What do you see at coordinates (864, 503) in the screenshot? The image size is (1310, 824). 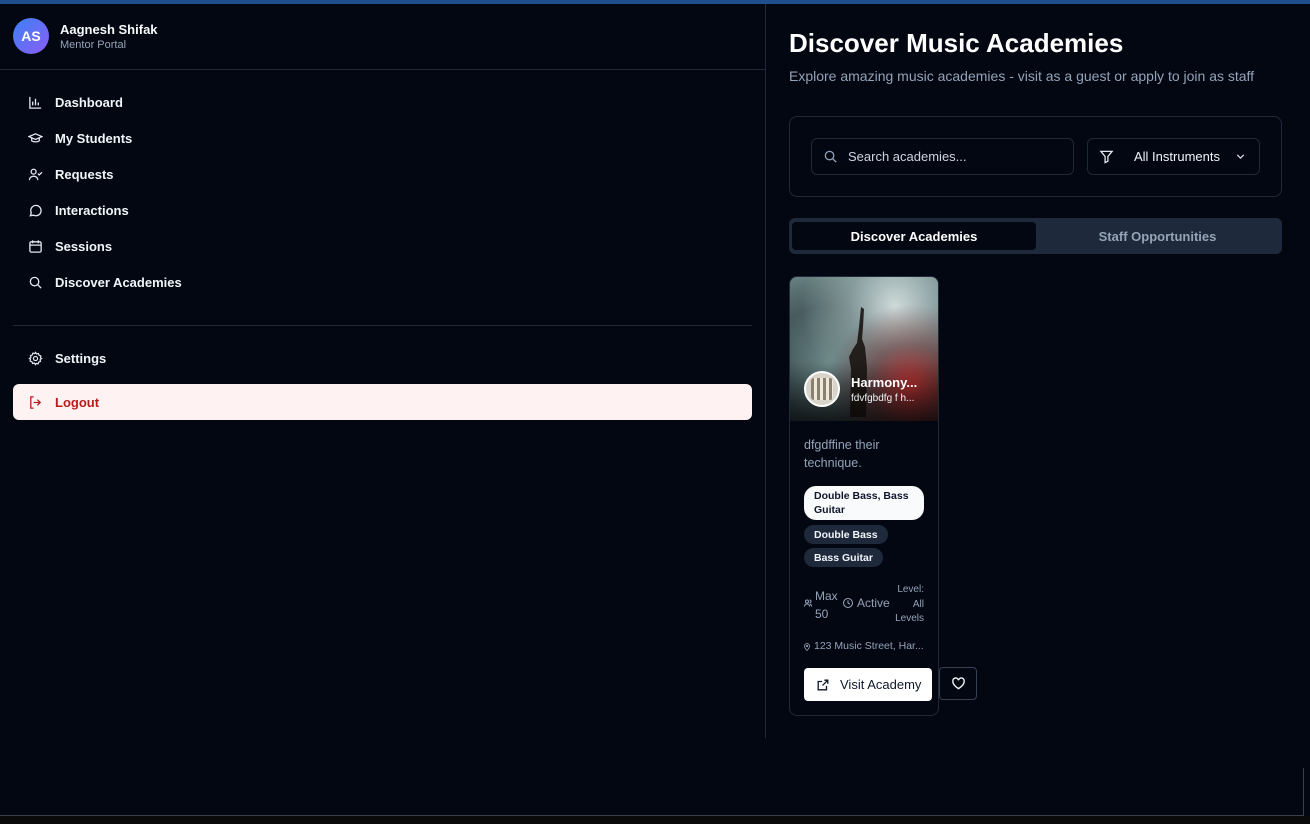 I see `instrument-badge-primary: Double Bass, Bass Guitar` at bounding box center [864, 503].